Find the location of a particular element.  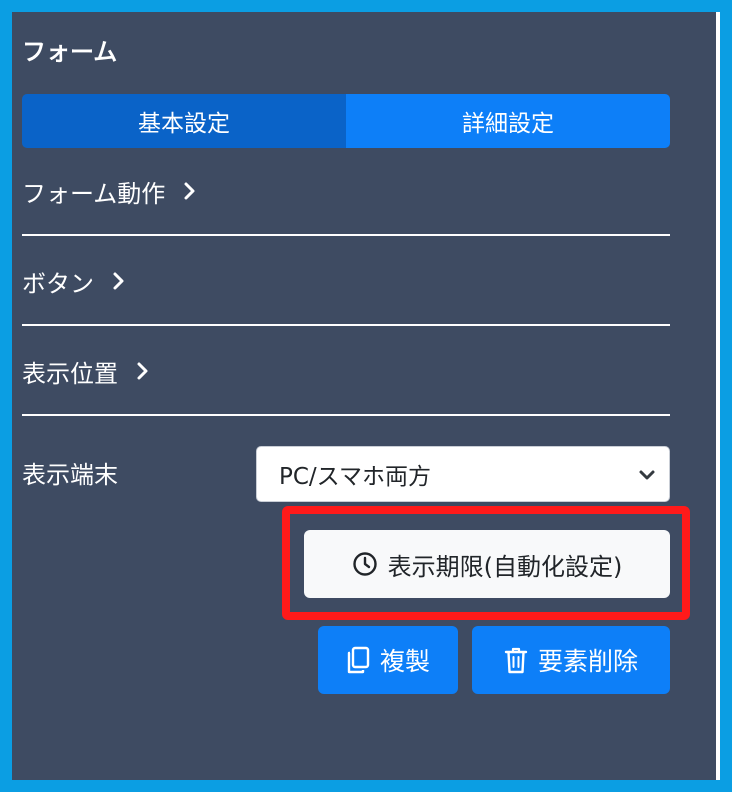

tab-advanced-settings-label: 詳細設定 is located at coordinates (508, 124).